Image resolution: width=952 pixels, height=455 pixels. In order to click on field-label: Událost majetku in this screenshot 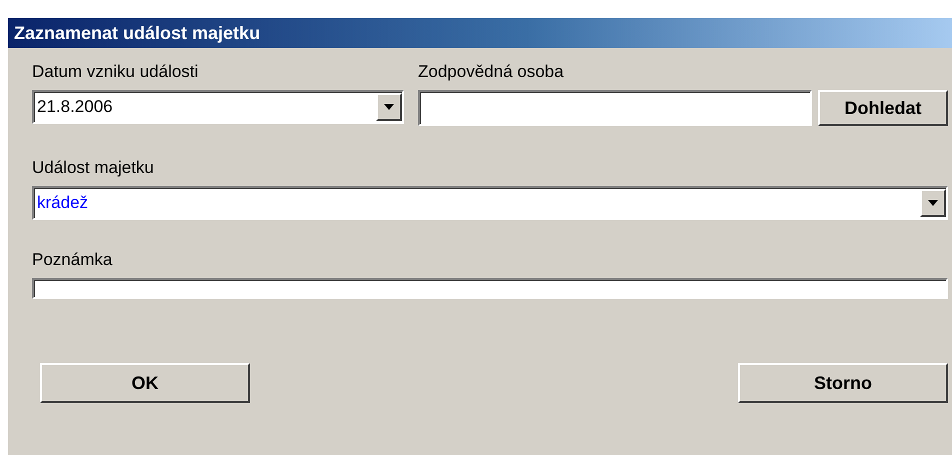, I will do `click(93, 168)`.